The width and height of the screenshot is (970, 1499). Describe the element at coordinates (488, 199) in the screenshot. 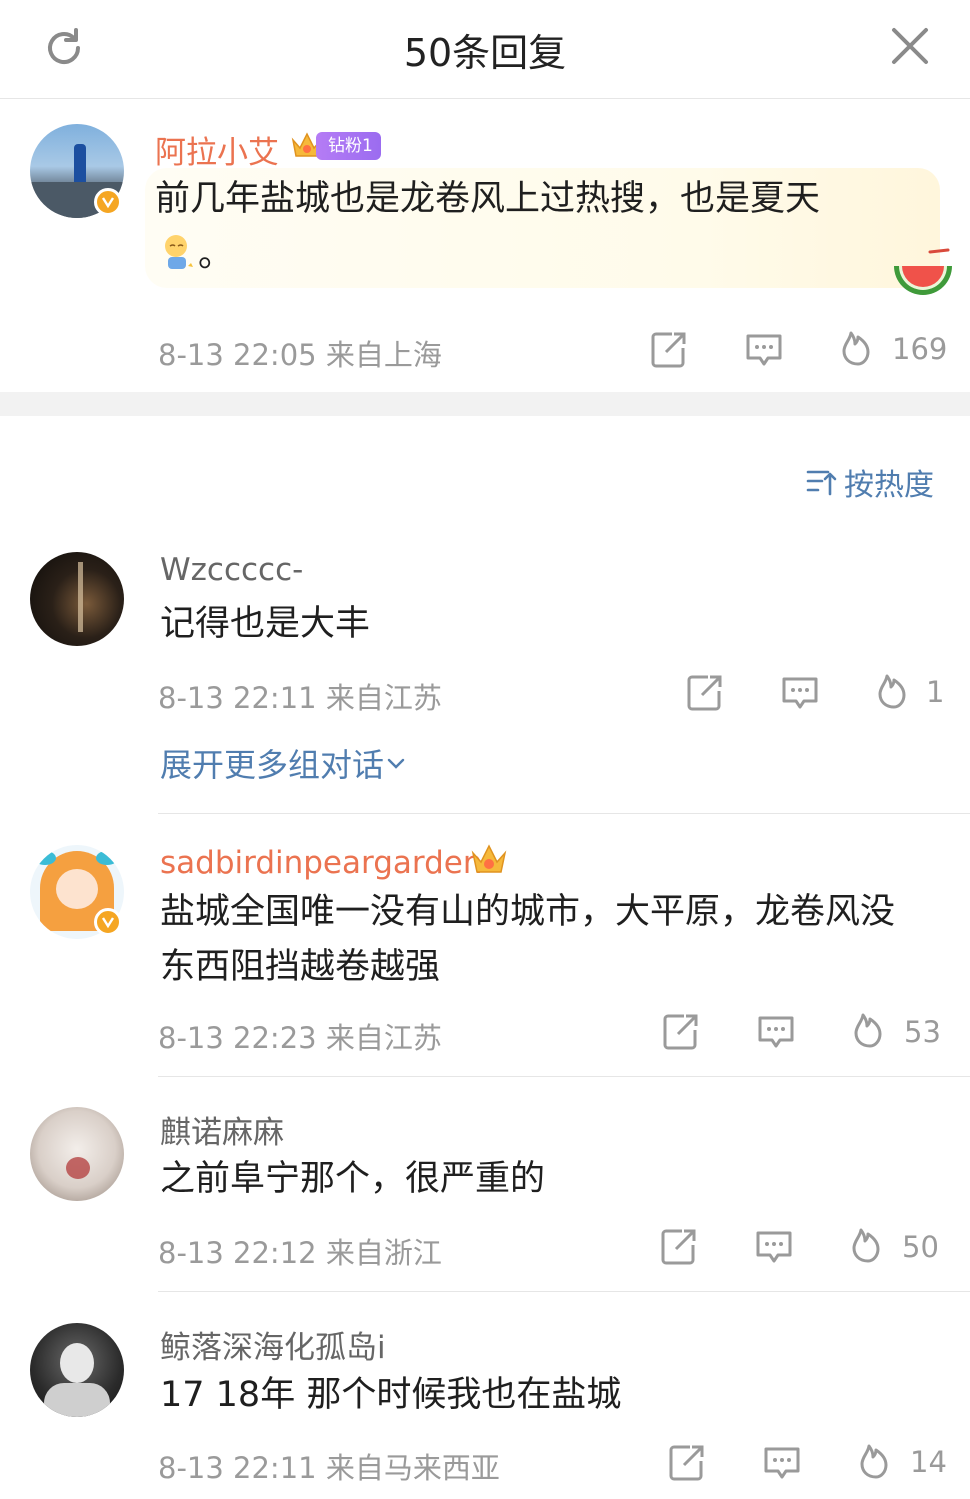

I see `comment-text-line1: 前几年盐城也是龙卷风上过热搜，也是夏天` at that location.